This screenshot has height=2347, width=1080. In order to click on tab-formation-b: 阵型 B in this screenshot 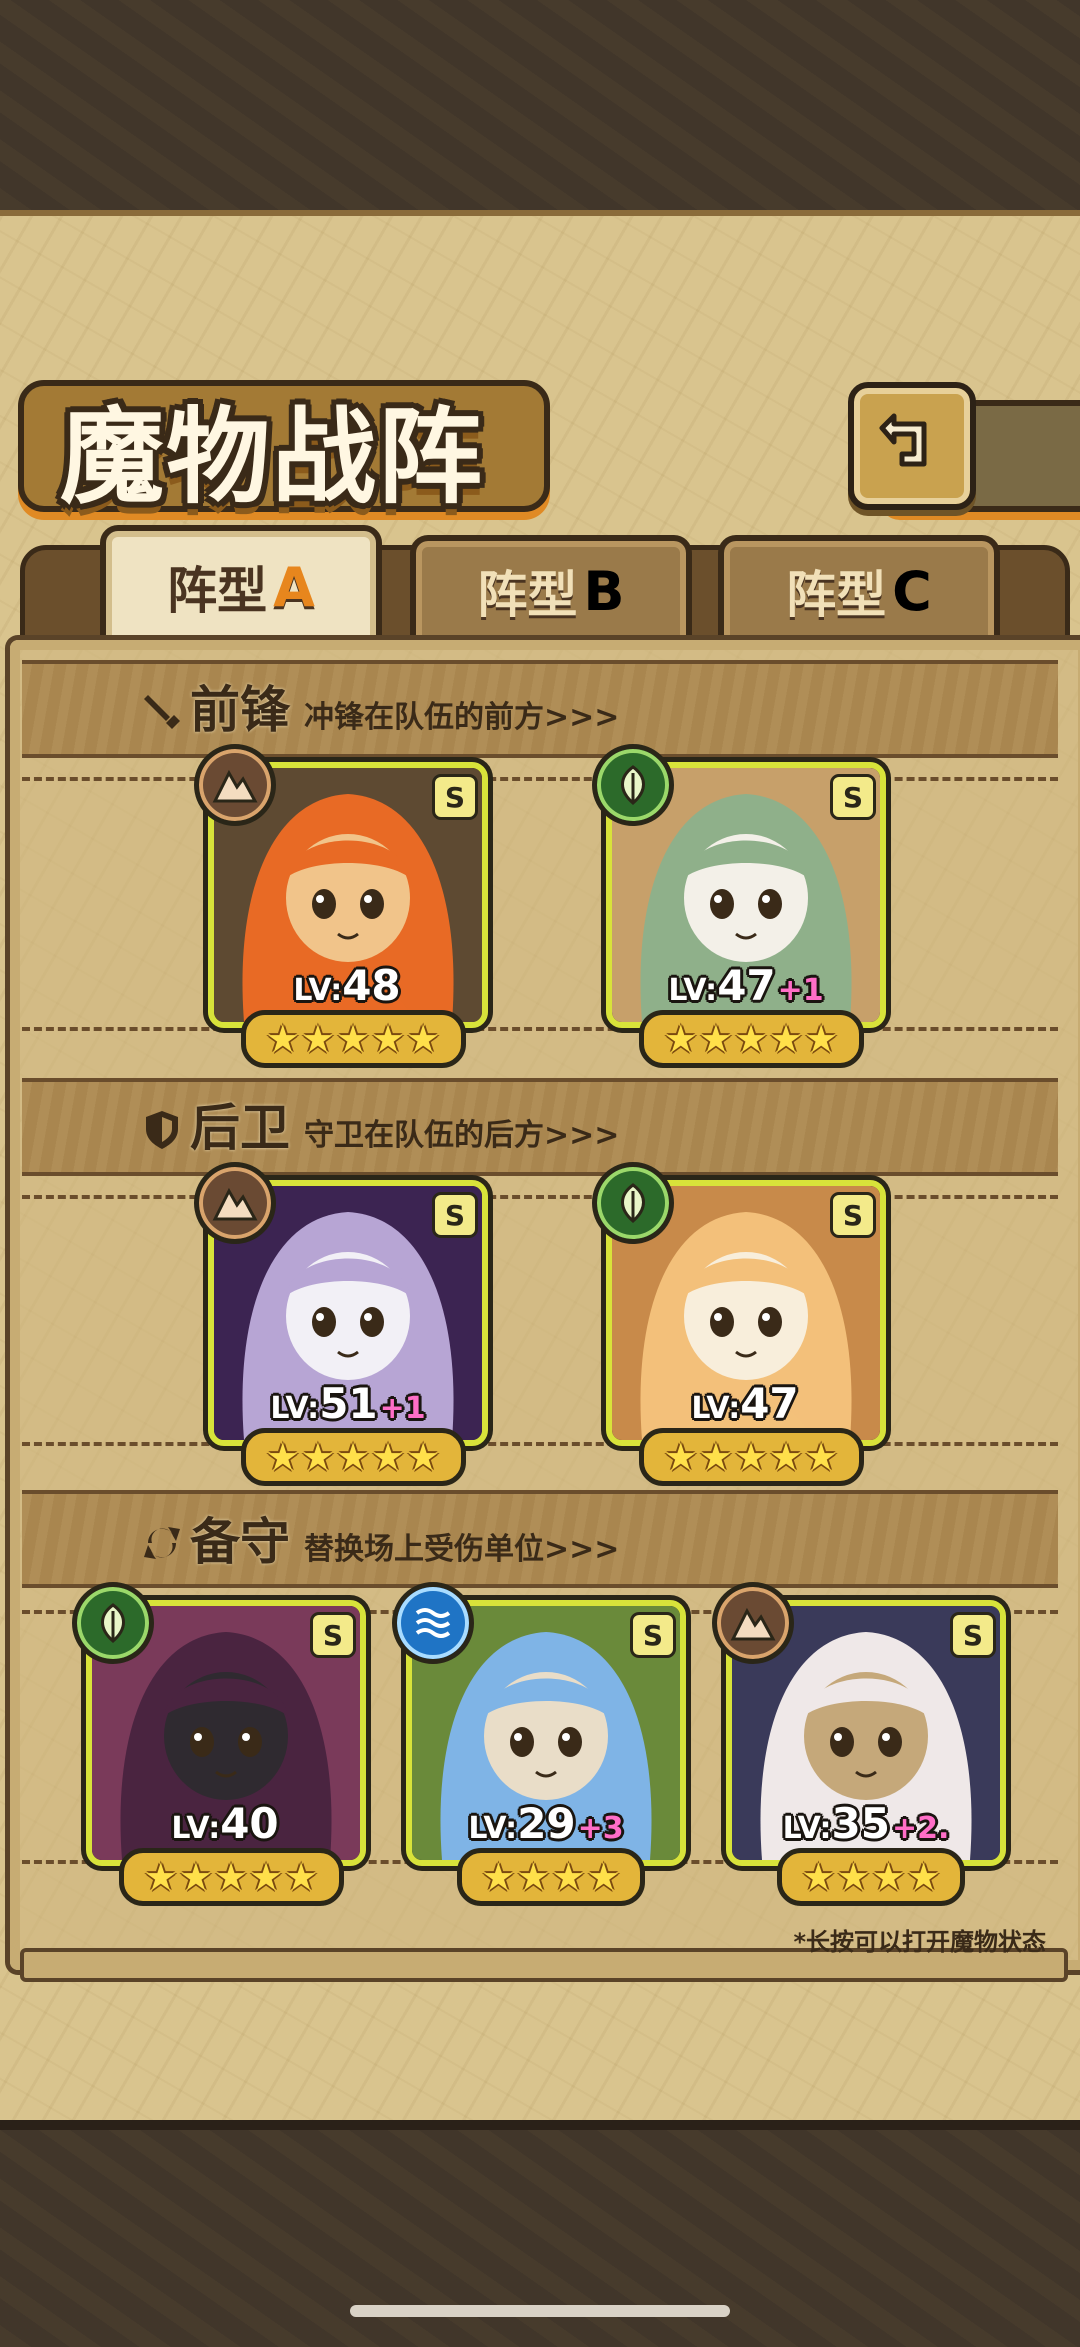, I will do `click(551, 591)`.